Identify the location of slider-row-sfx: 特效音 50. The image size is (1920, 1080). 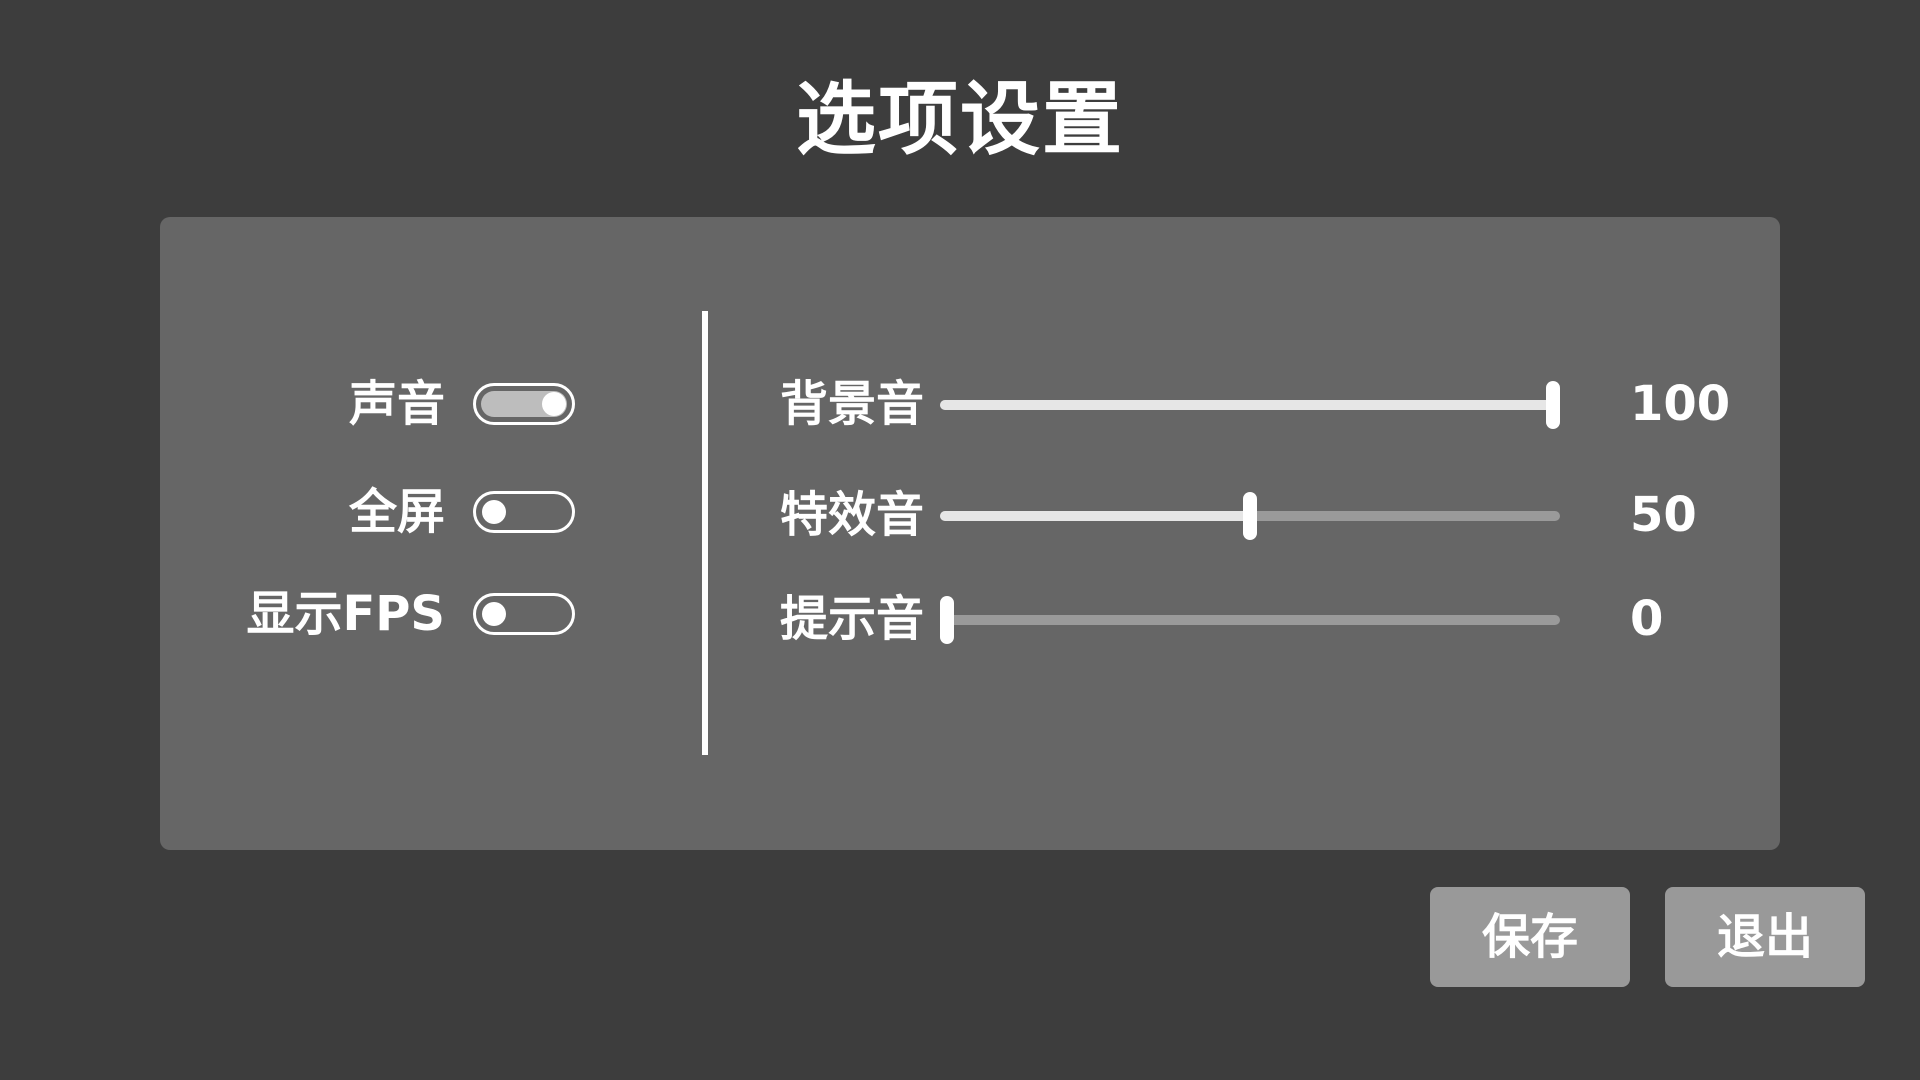
(1270, 515).